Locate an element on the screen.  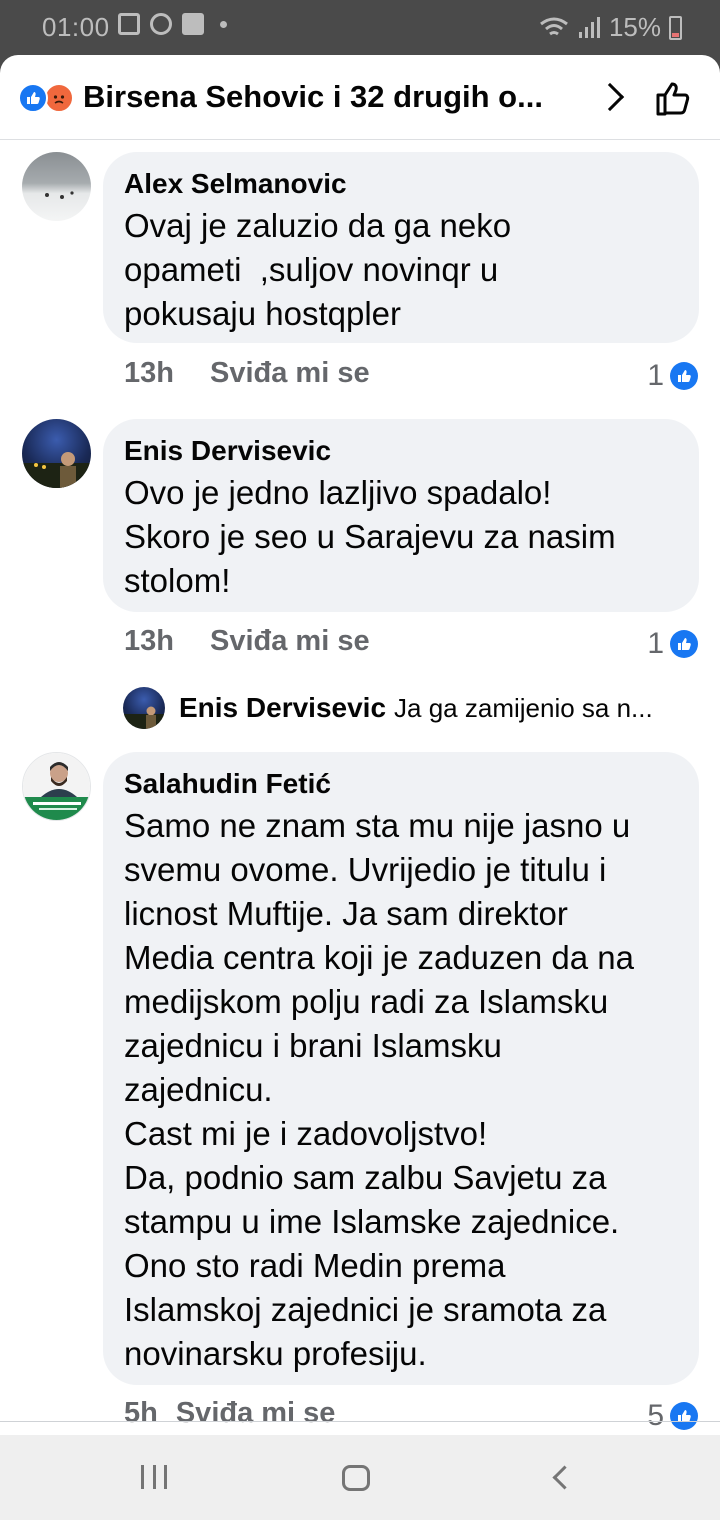
gallery-icon is located at coordinates (129, 24).